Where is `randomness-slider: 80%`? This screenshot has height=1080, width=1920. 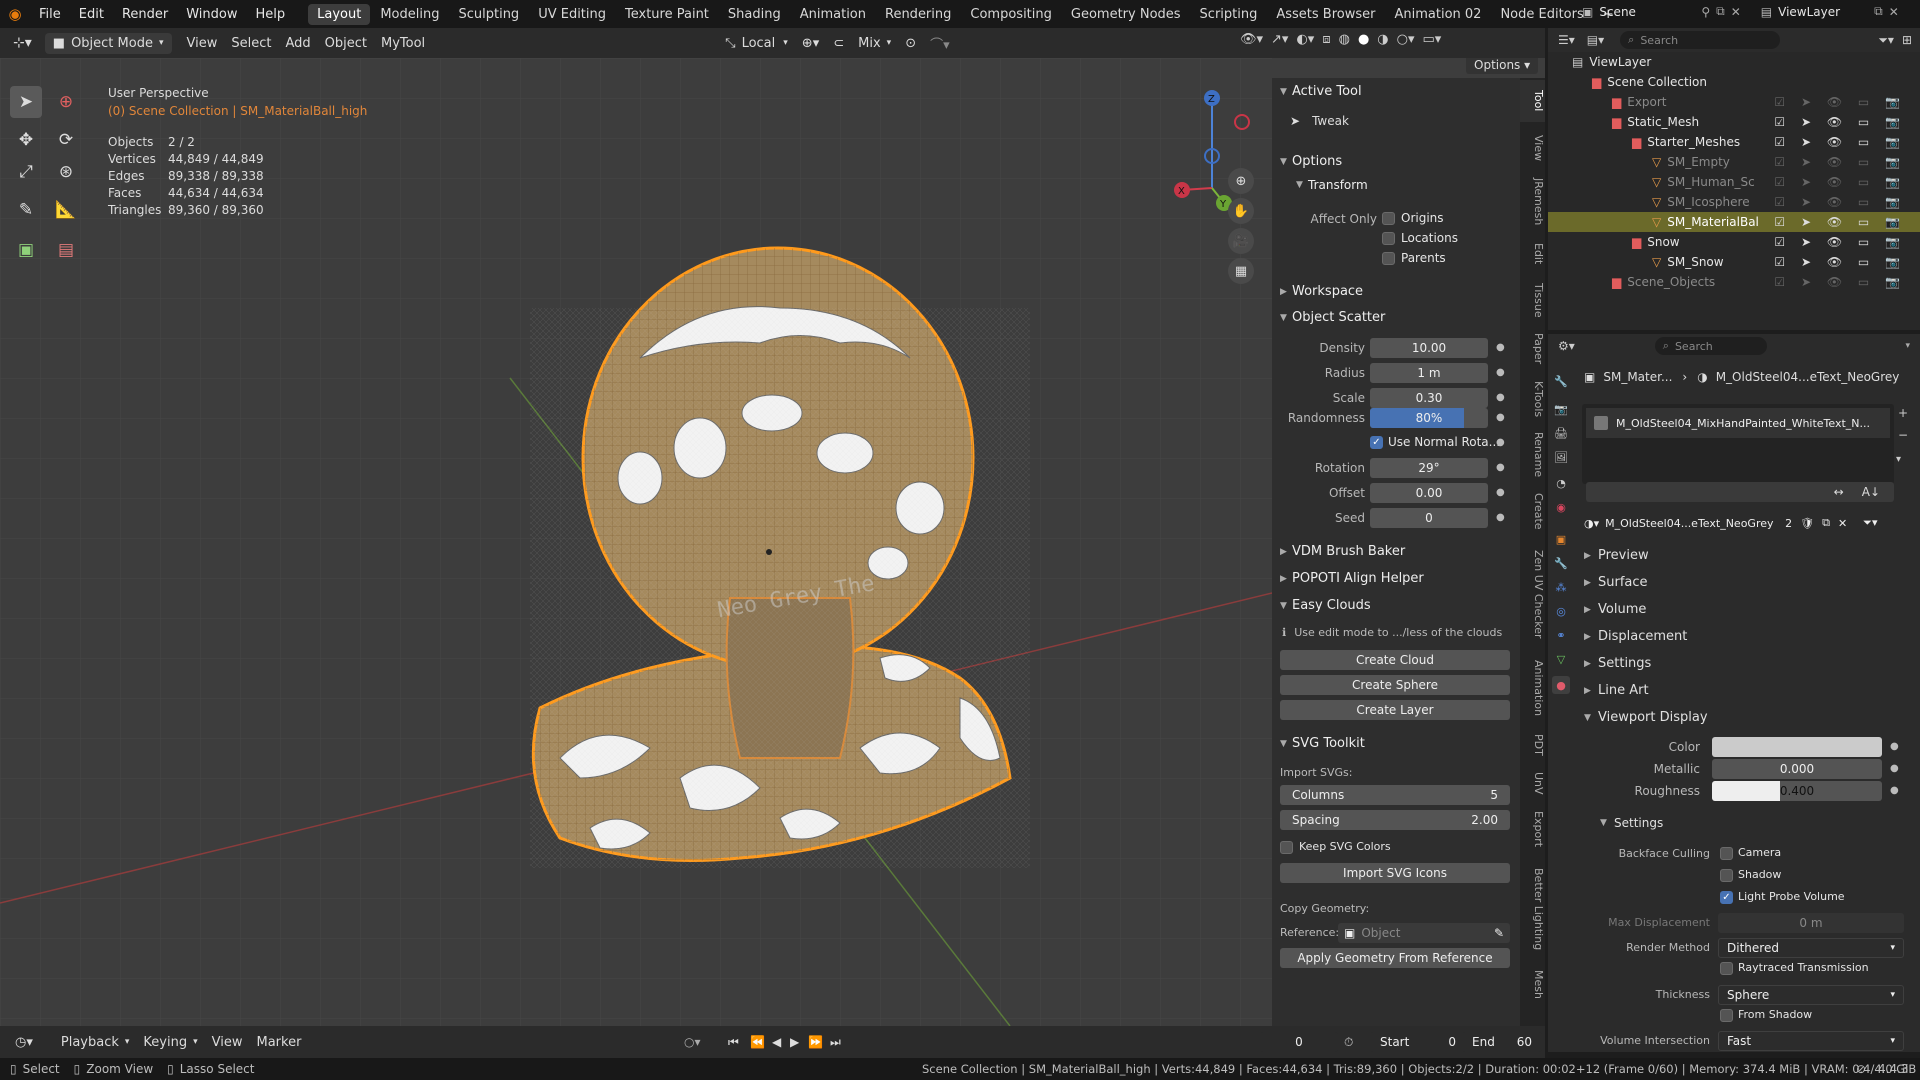 randomness-slider: 80% is located at coordinates (1429, 418).